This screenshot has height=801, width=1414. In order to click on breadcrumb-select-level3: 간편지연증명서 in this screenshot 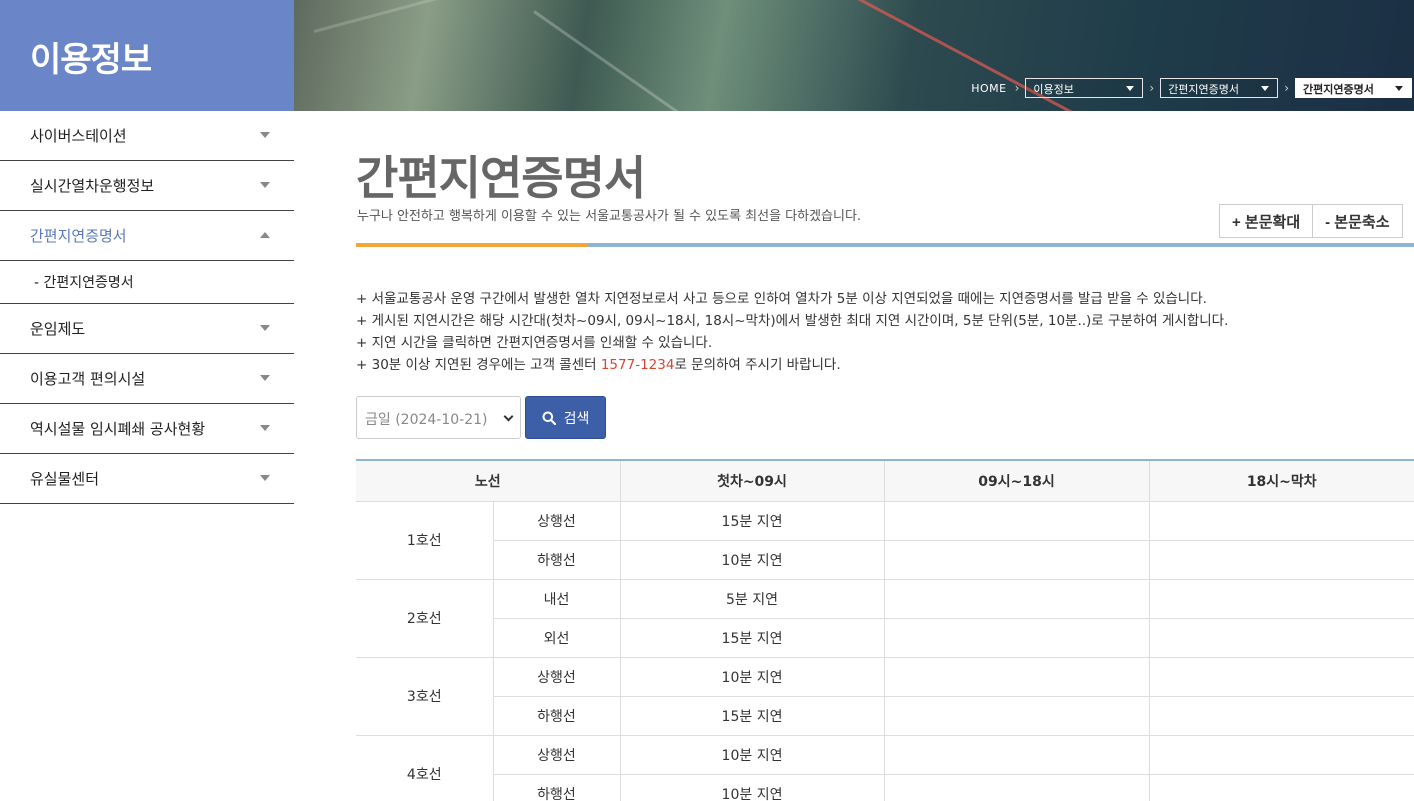, I will do `click(1353, 88)`.